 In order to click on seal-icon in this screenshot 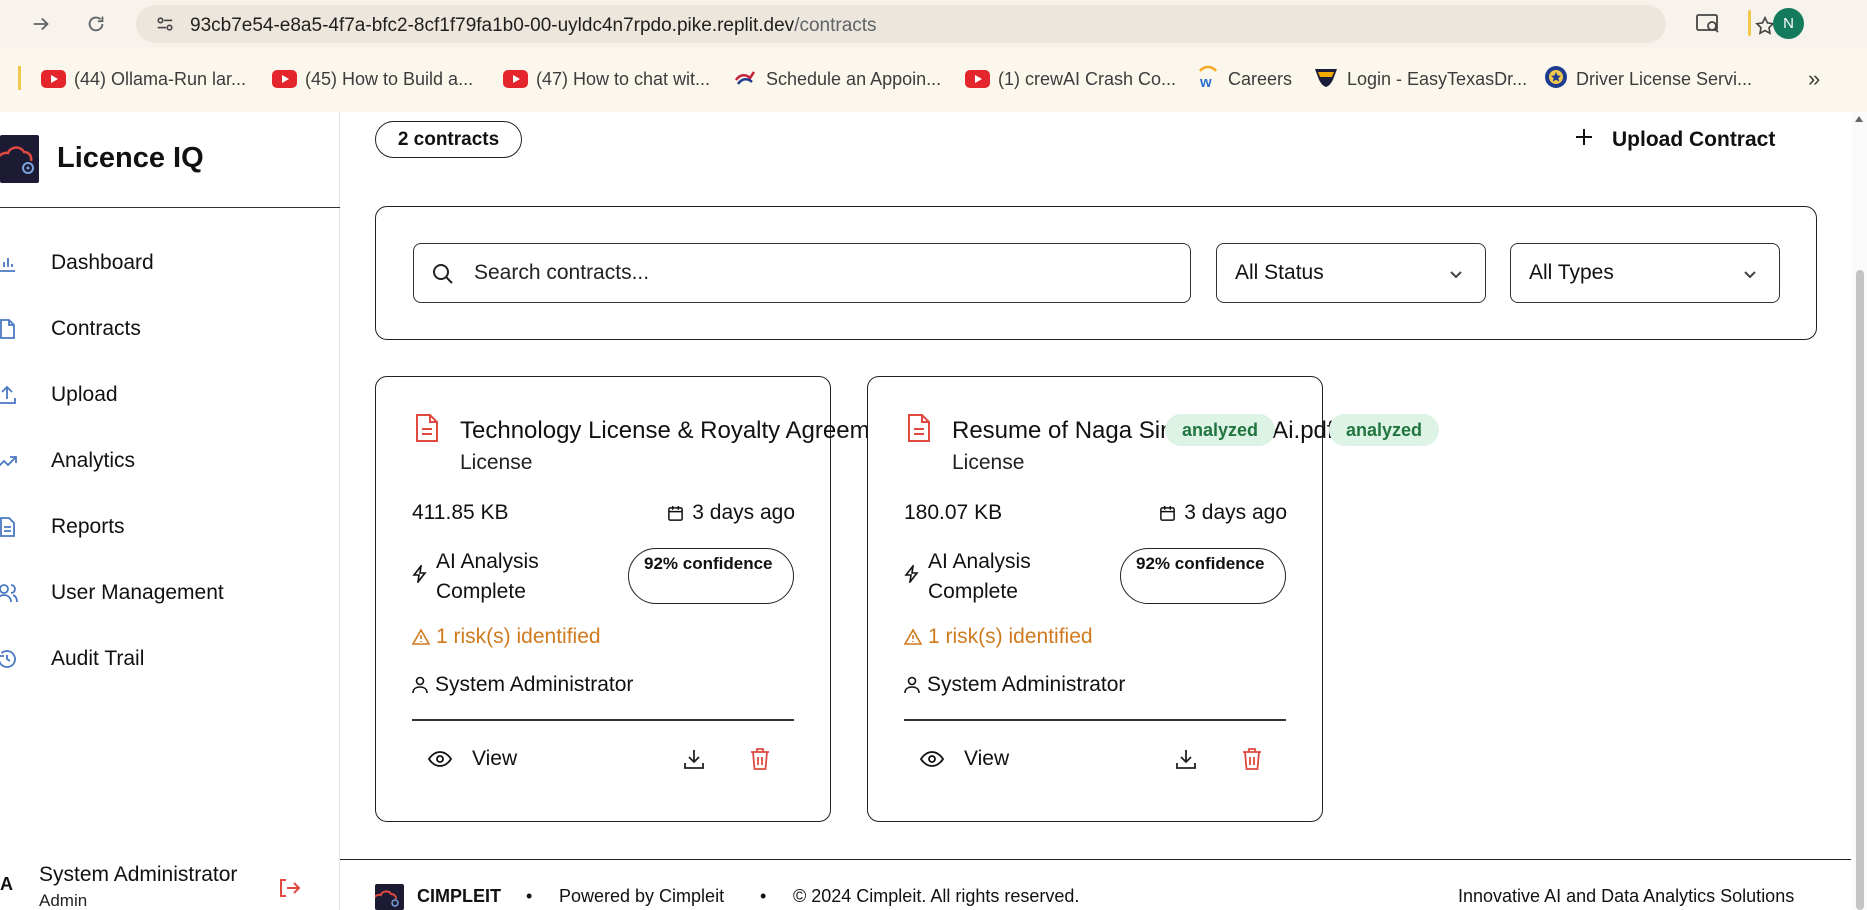, I will do `click(1556, 79)`.